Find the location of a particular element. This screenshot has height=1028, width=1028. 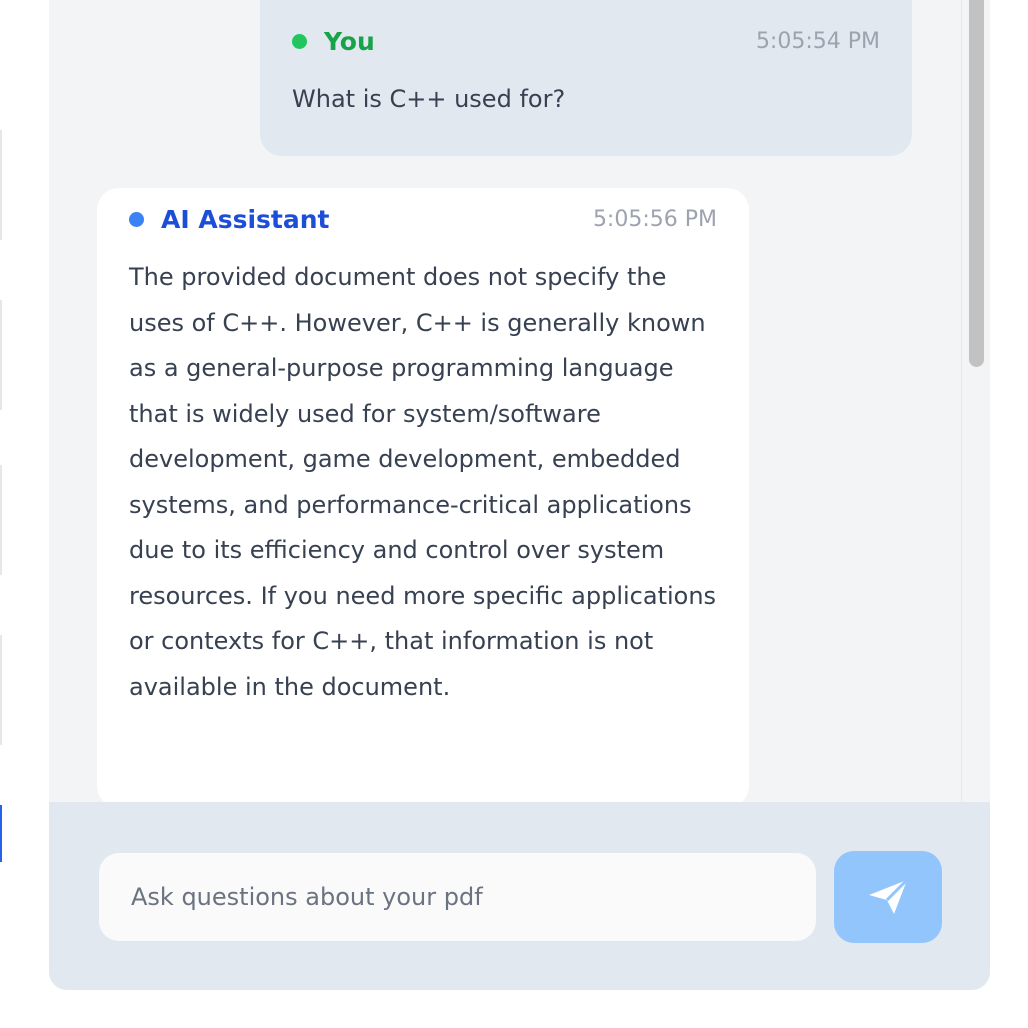

send-icon is located at coordinates (889, 896).